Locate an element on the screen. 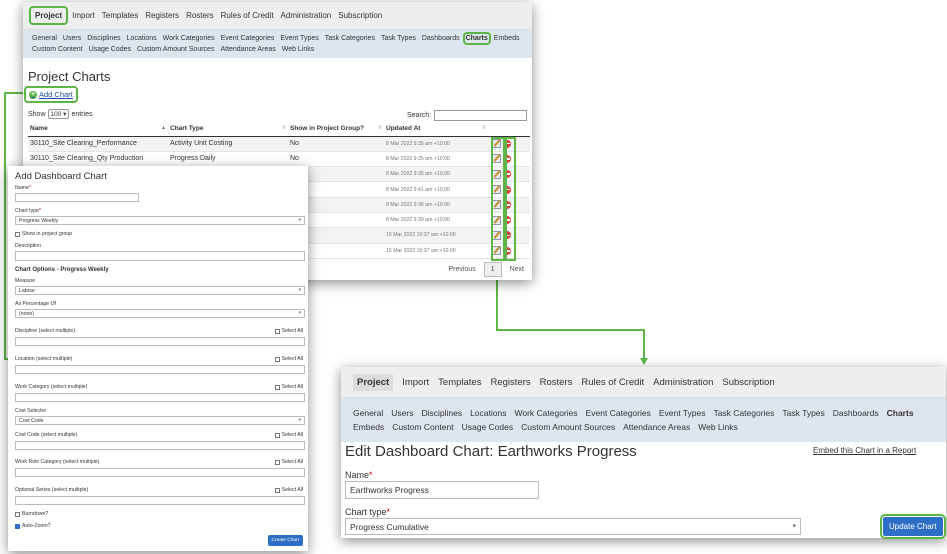 Image resolution: width=947 pixels, height=554 pixels. chevron-down-icon: ▾ is located at coordinates (794, 526).